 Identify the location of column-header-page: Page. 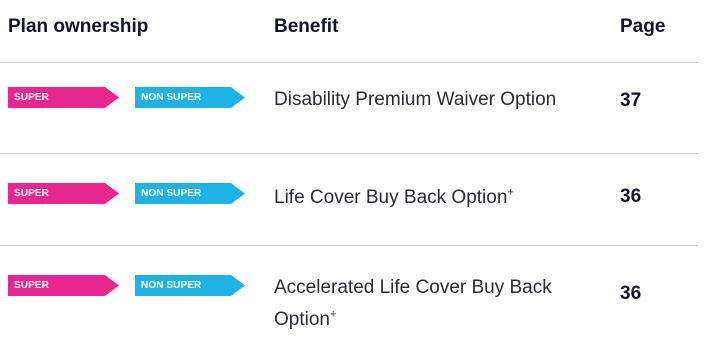
(643, 26).